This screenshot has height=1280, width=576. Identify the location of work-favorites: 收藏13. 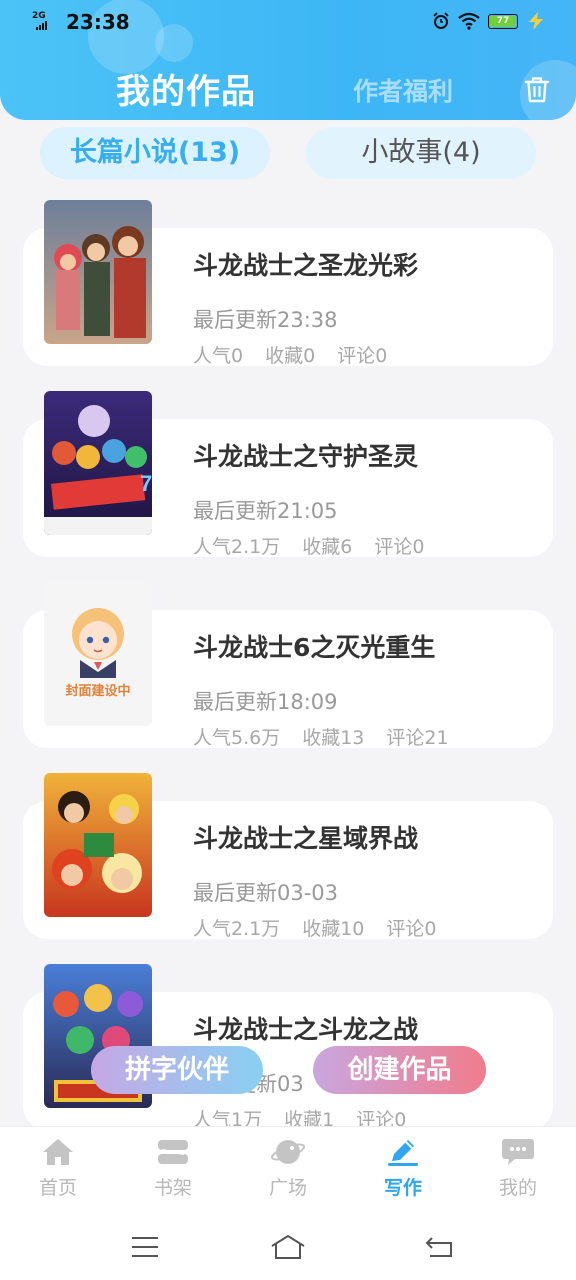
(333, 738).